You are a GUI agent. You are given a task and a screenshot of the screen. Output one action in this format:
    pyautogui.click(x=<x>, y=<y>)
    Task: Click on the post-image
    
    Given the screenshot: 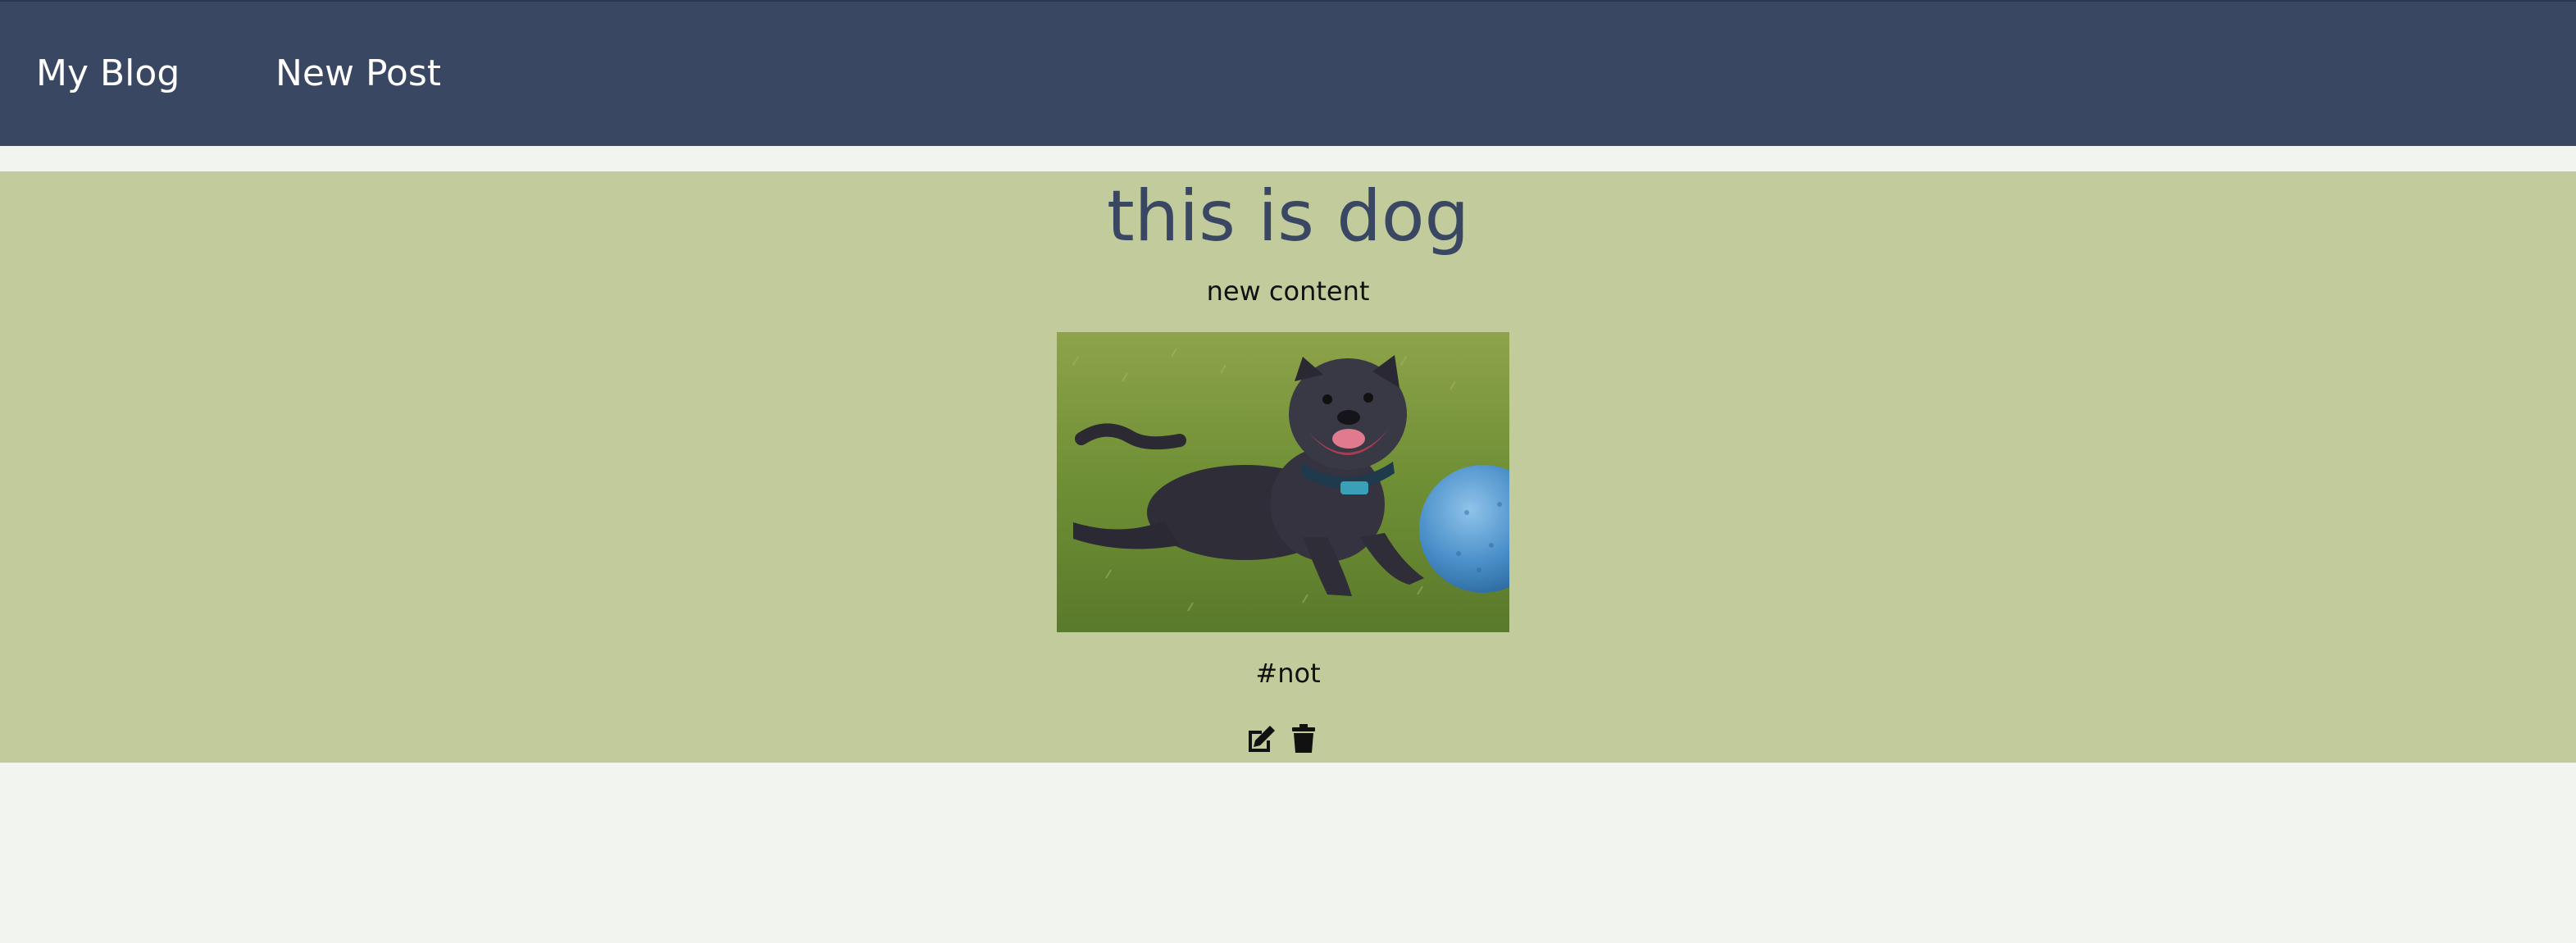 What is the action you would take?
    pyautogui.click(x=1283, y=482)
    